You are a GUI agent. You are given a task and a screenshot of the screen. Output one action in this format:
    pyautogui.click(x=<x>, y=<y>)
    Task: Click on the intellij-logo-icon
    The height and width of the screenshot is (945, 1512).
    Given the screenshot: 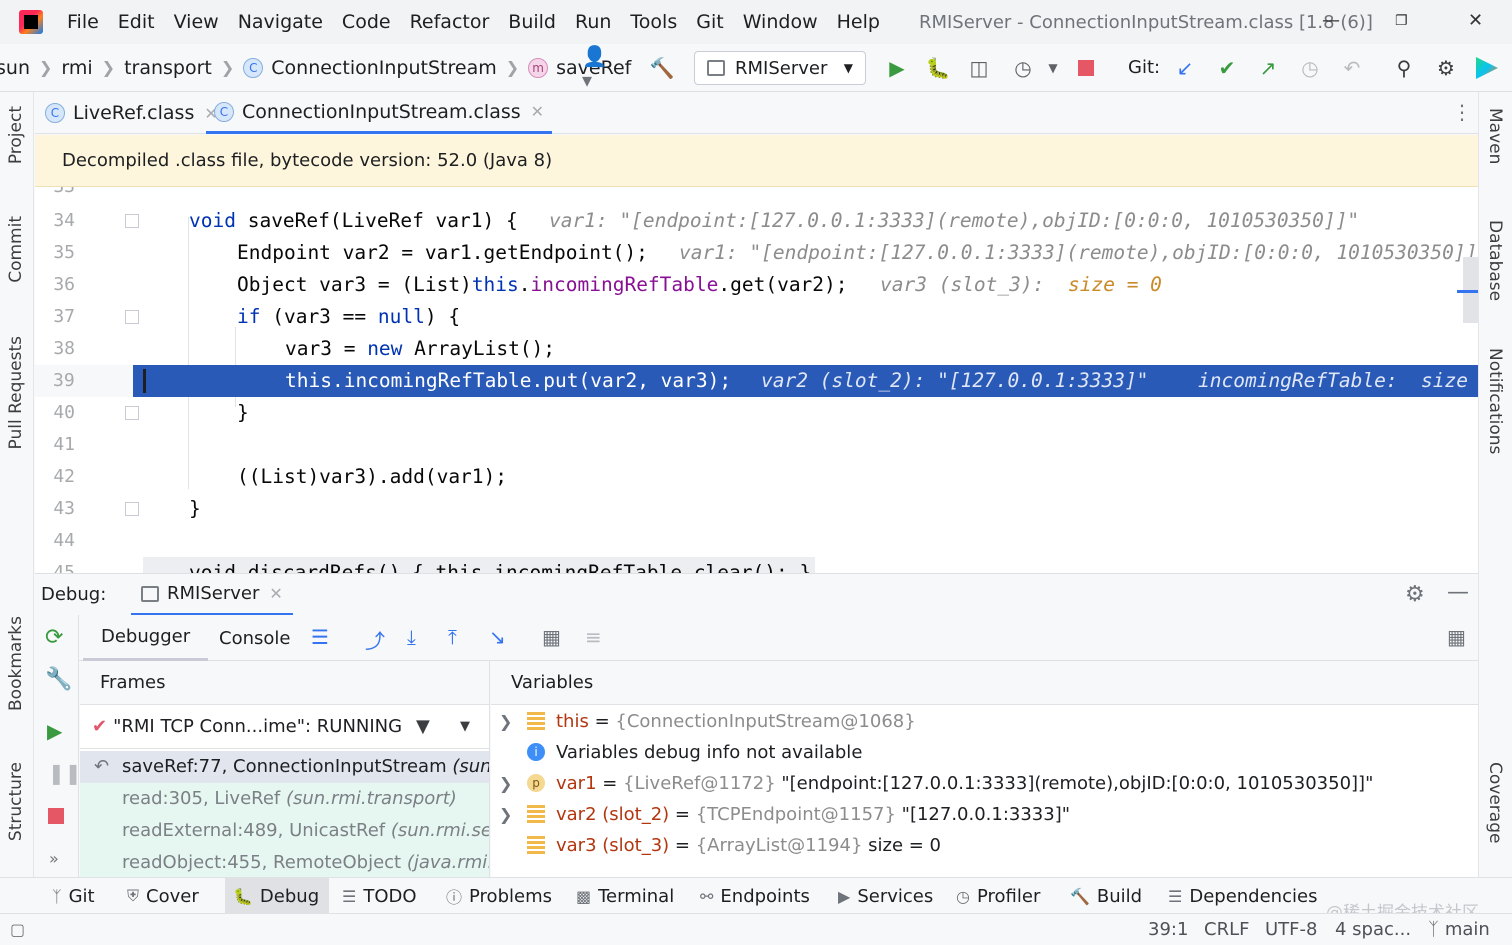 What is the action you would take?
    pyautogui.click(x=31, y=22)
    